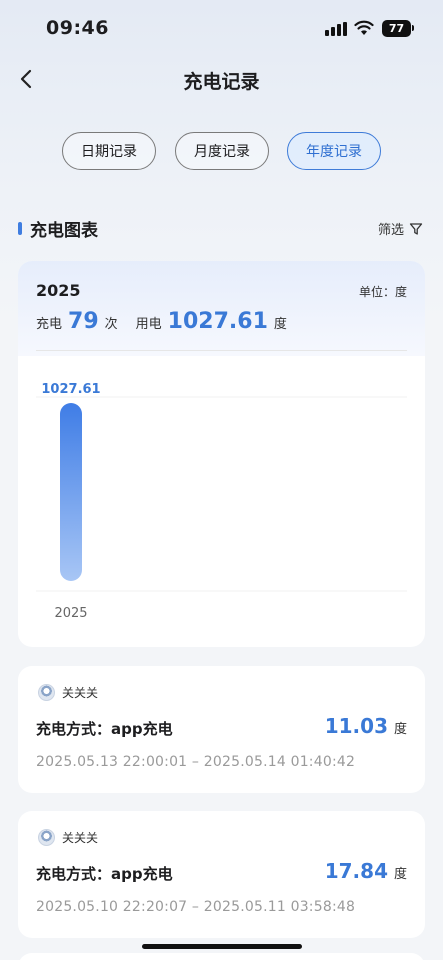 The image size is (443, 960). What do you see at coordinates (77, 28) in the screenshot?
I see `status-time: 09:46` at bounding box center [77, 28].